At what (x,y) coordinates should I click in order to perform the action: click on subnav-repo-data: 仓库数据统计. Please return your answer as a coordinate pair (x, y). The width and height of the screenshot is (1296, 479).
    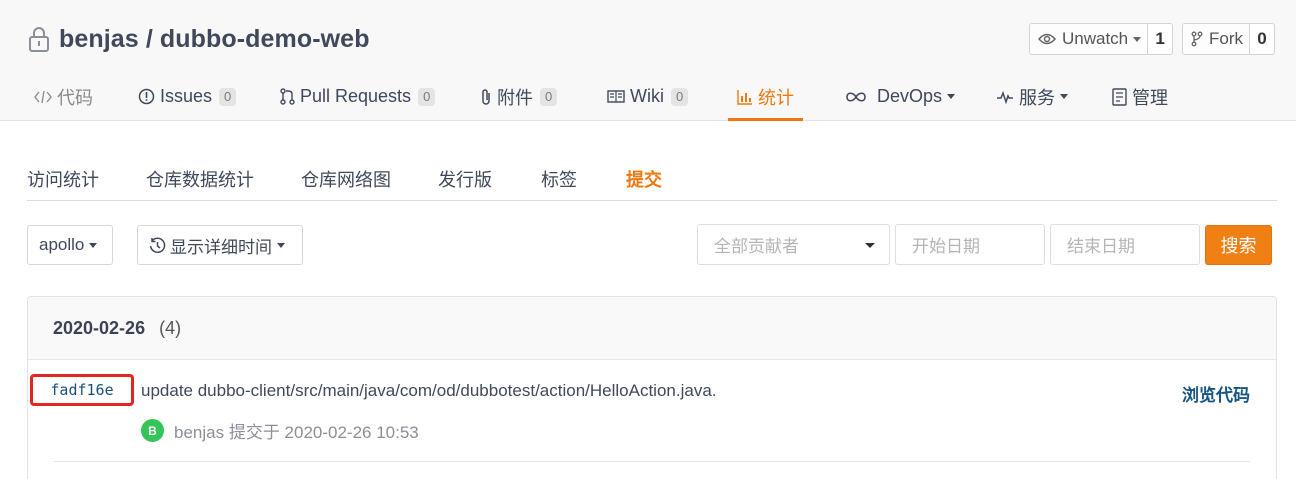
    Looking at the image, I should click on (200, 179).